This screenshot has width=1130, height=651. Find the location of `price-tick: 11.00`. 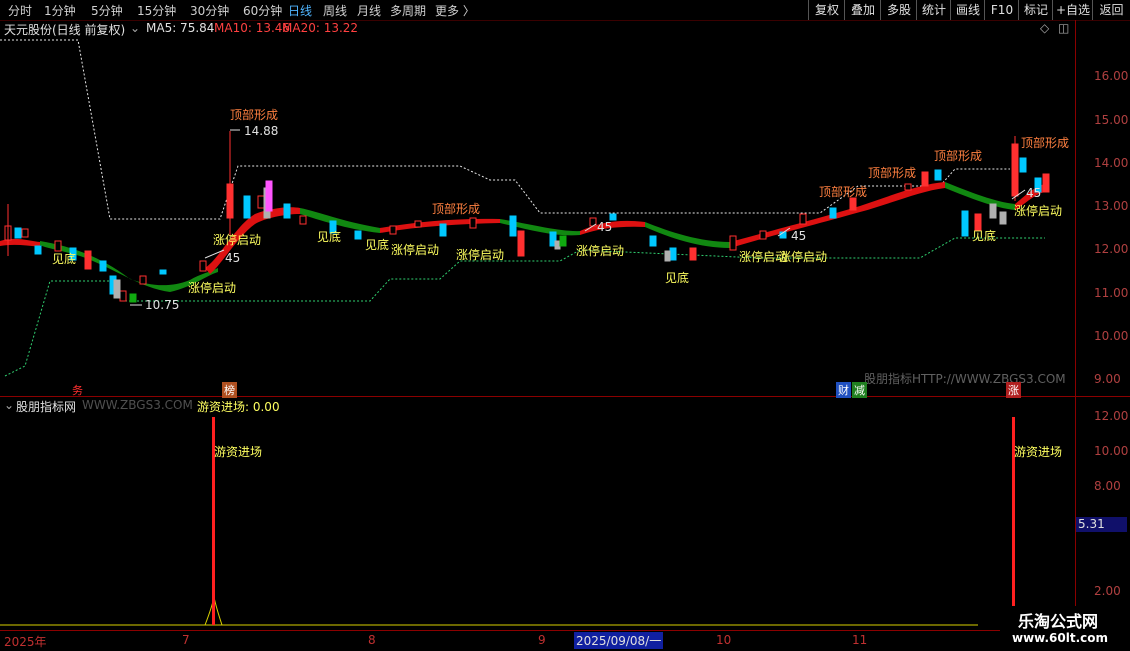

price-tick: 11.00 is located at coordinates (1111, 293).